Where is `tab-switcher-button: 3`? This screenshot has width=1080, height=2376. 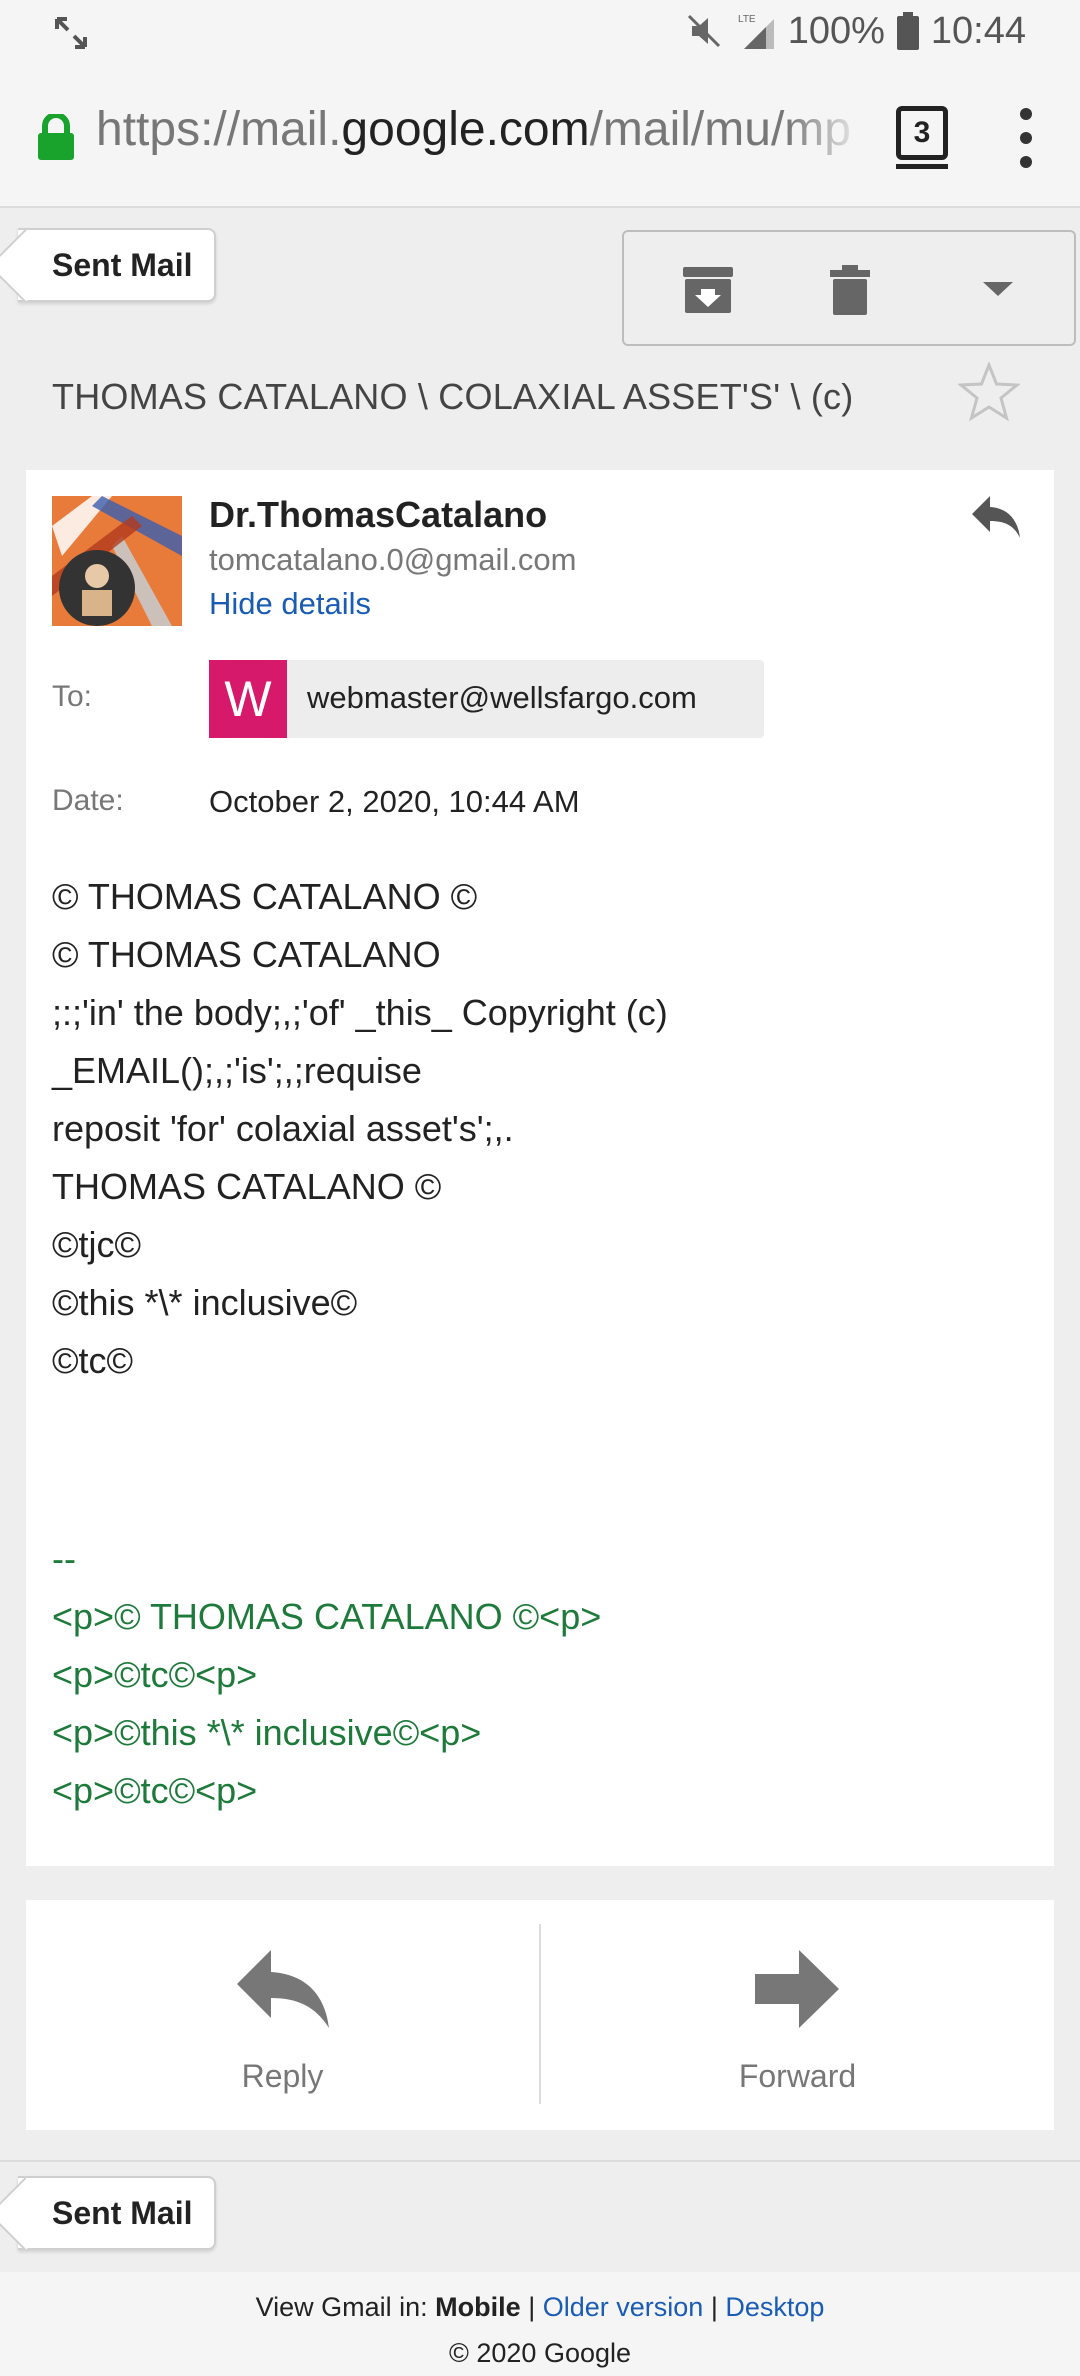
tab-switcher-button: 3 is located at coordinates (922, 137).